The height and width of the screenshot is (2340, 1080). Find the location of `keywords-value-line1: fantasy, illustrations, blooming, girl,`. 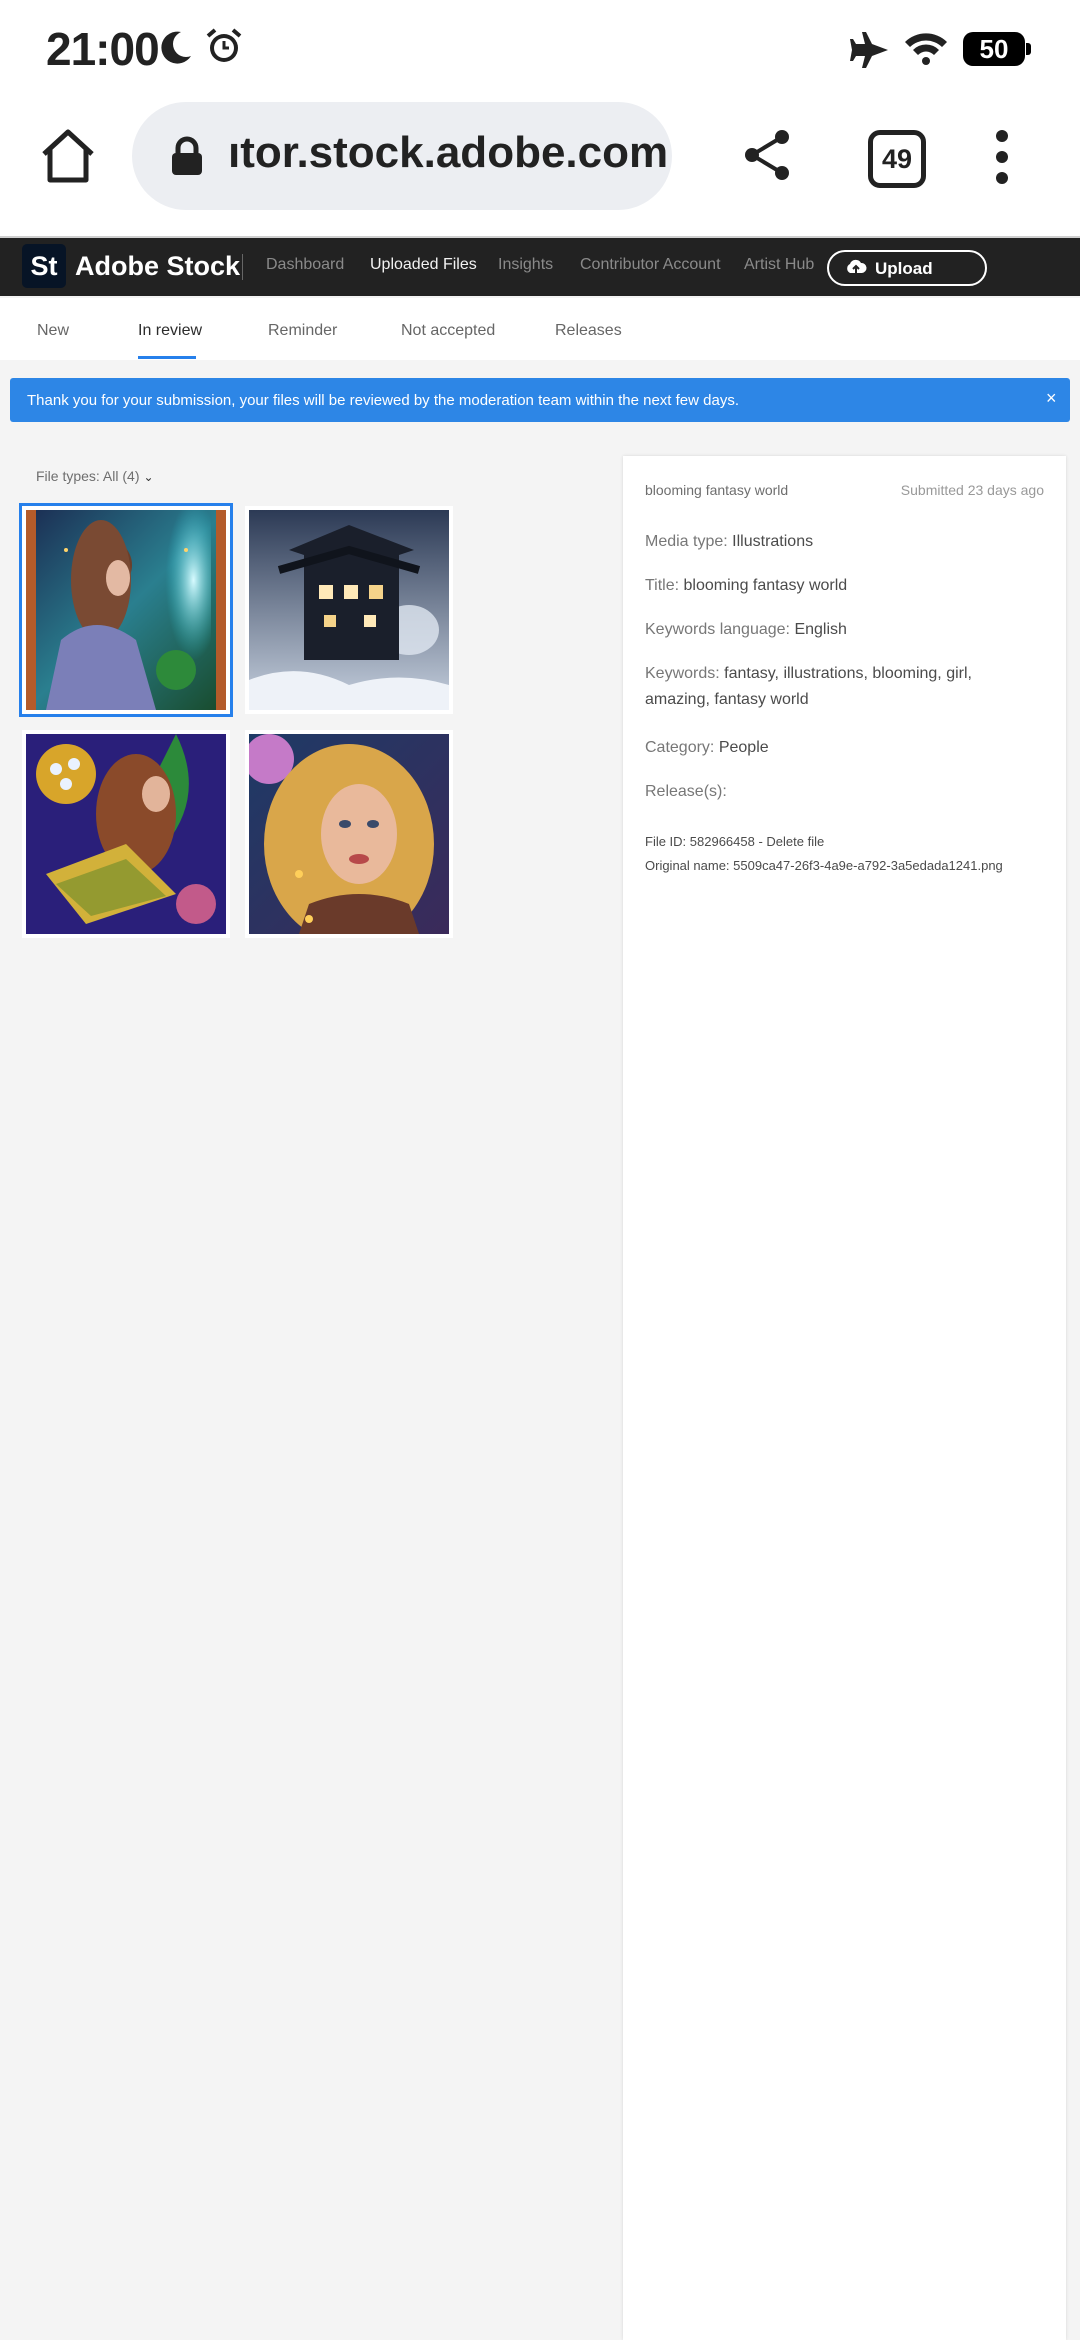

keywords-value-line1: fantasy, illustrations, blooming, girl, is located at coordinates (848, 673).